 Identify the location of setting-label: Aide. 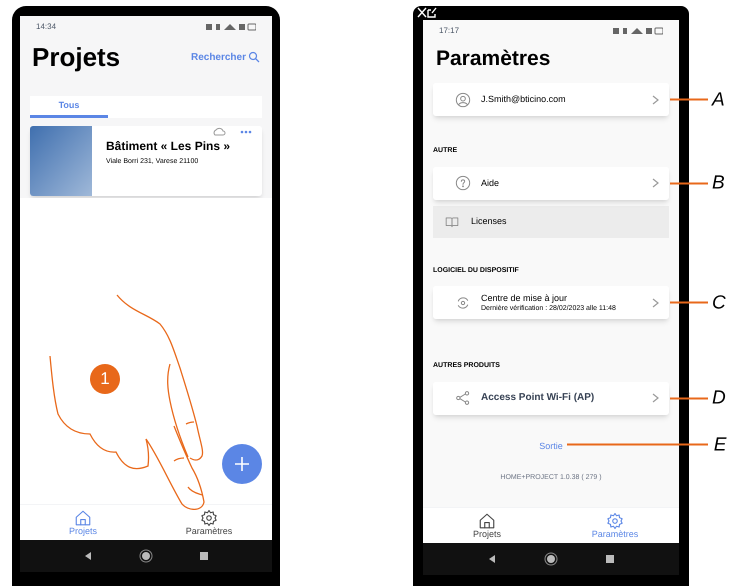
(490, 183).